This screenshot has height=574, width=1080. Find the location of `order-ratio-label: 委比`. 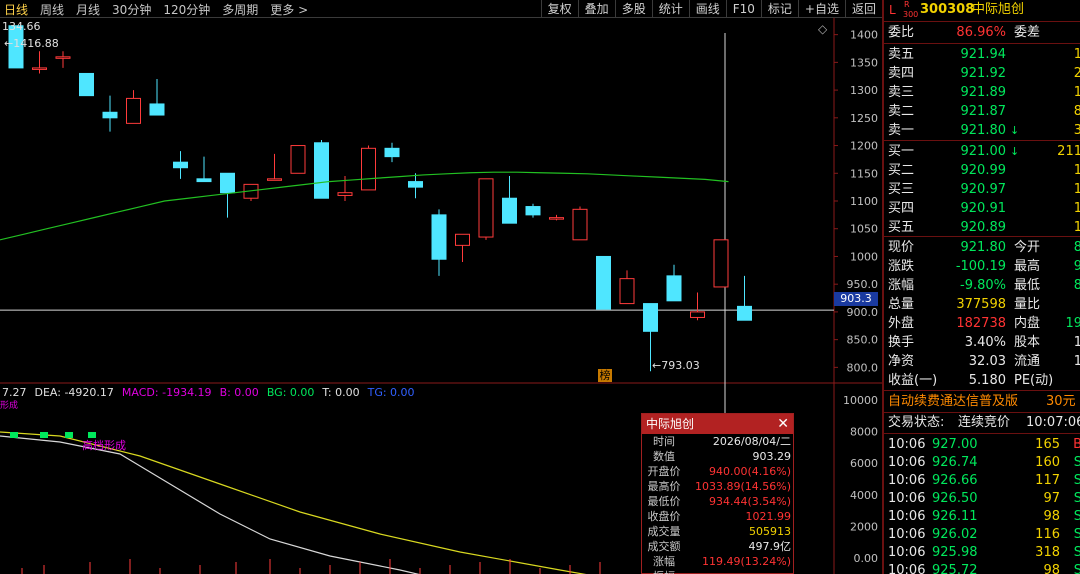

order-ratio-label: 委比 is located at coordinates (901, 32).